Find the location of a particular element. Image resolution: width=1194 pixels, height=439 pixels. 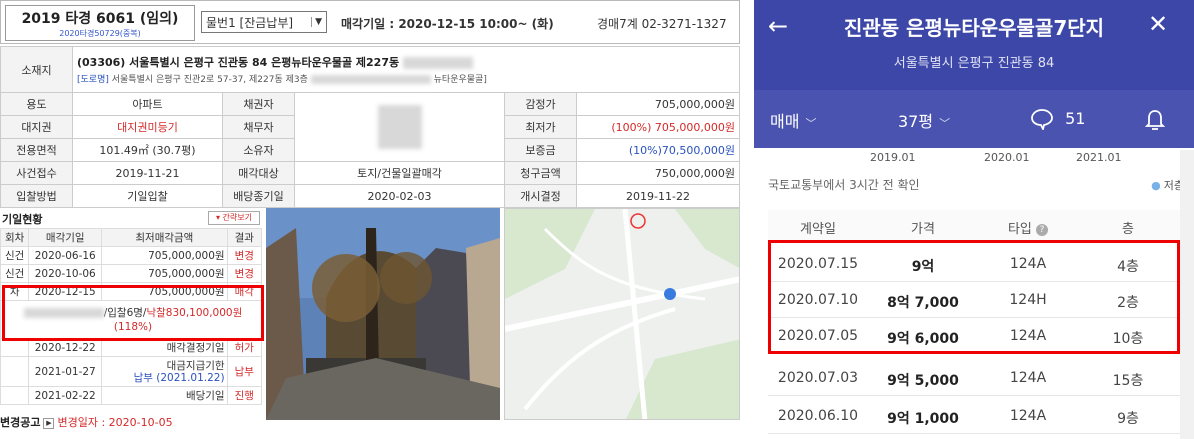

col-header-type: 타입 ? is located at coordinates (1028, 227).